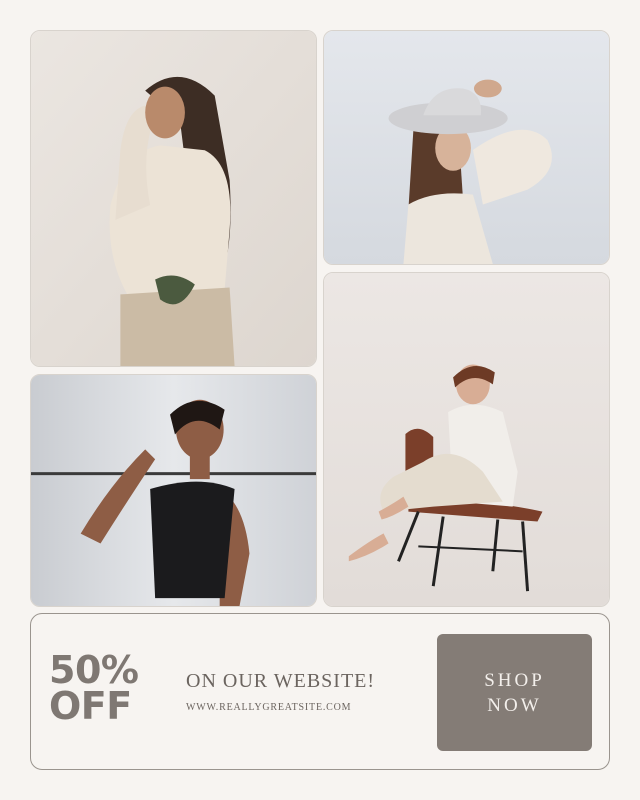 The height and width of the screenshot is (800, 640). What do you see at coordinates (268, 707) in the screenshot?
I see `website-link: WWW.REALLYGREATSITE.COM` at bounding box center [268, 707].